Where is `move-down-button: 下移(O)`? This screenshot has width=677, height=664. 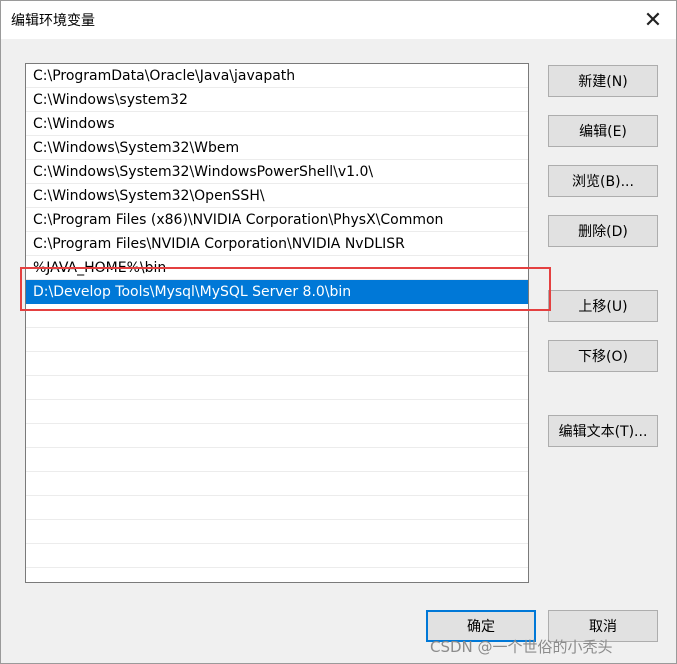 move-down-button: 下移(O) is located at coordinates (603, 356).